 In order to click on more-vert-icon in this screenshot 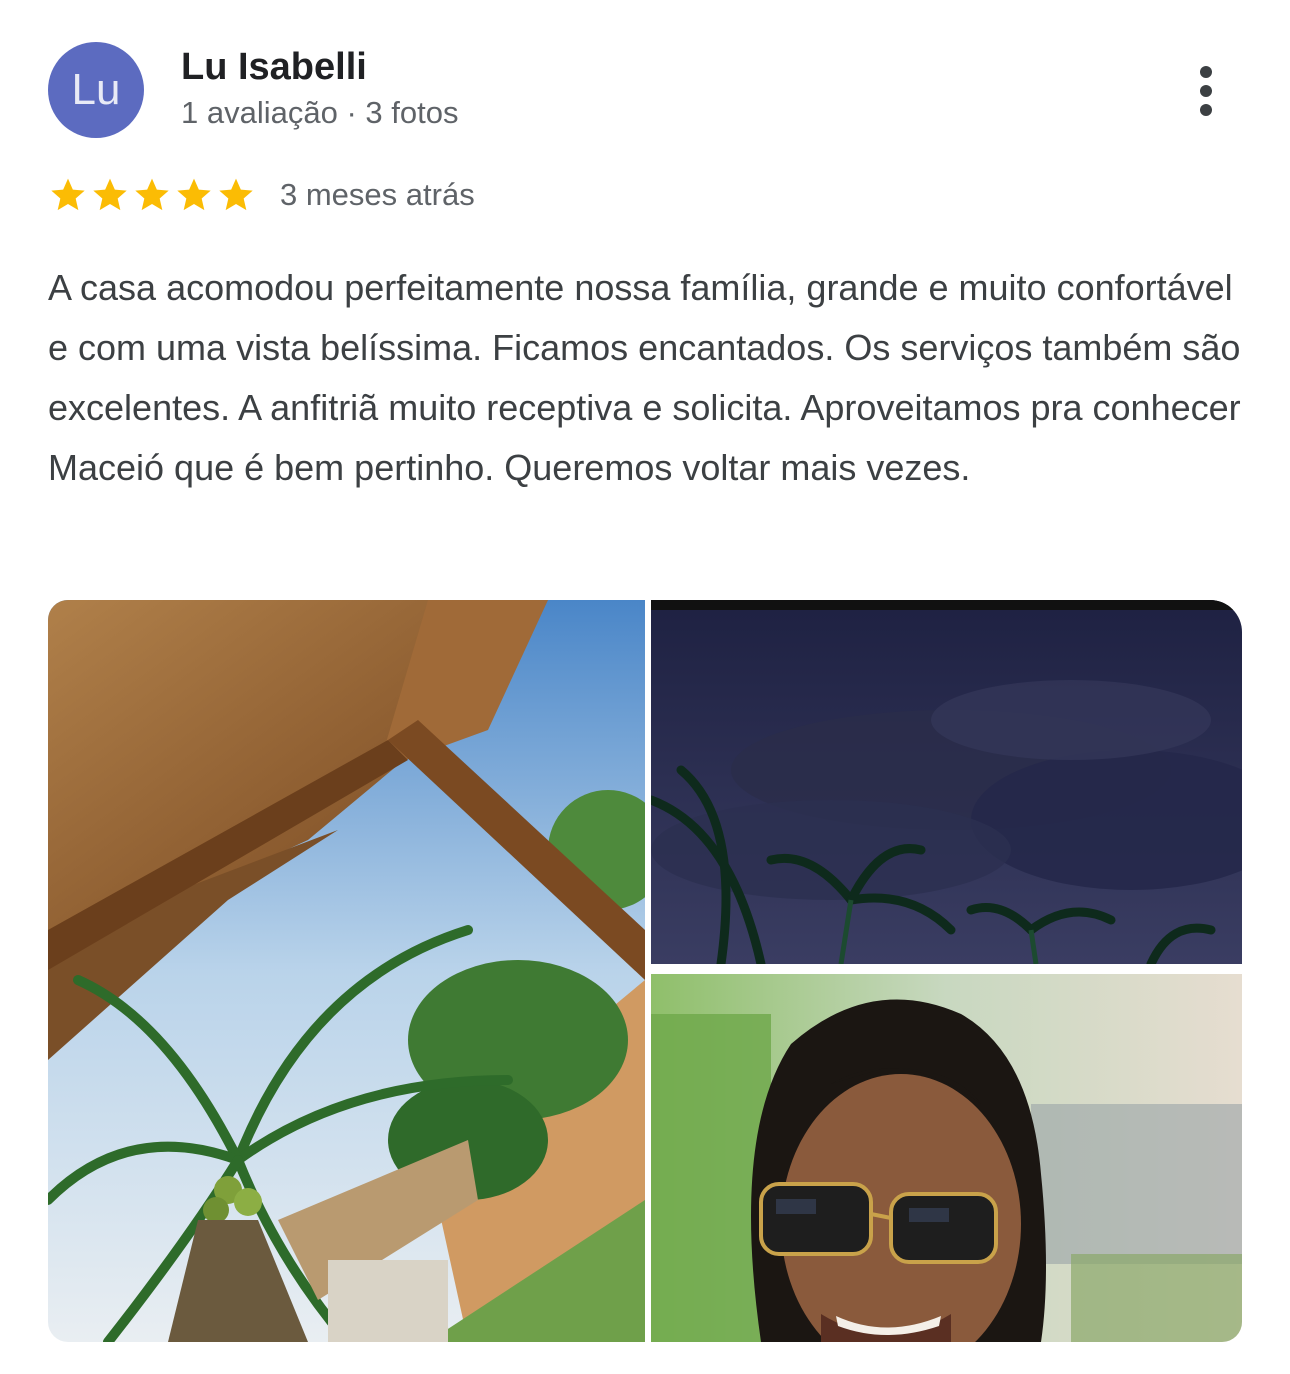, I will do `click(1206, 72)`.